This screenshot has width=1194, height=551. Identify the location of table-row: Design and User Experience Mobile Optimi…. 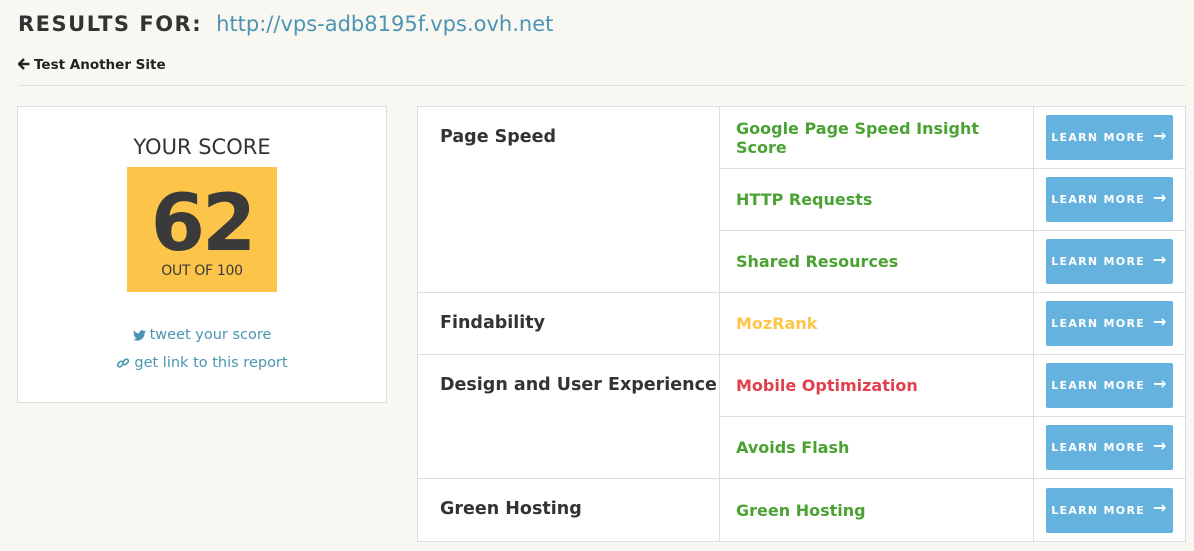
(801, 386).